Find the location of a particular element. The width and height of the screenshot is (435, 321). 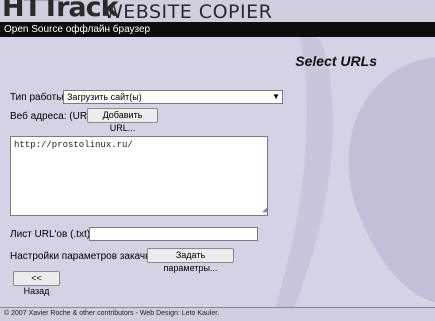

resize-grip-icon: ◢ is located at coordinates (264, 211).